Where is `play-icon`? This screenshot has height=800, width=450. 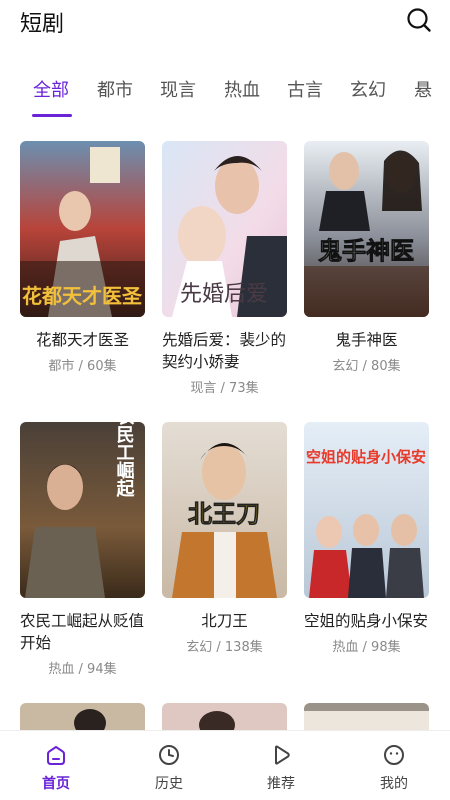
play-icon is located at coordinates (282, 755).